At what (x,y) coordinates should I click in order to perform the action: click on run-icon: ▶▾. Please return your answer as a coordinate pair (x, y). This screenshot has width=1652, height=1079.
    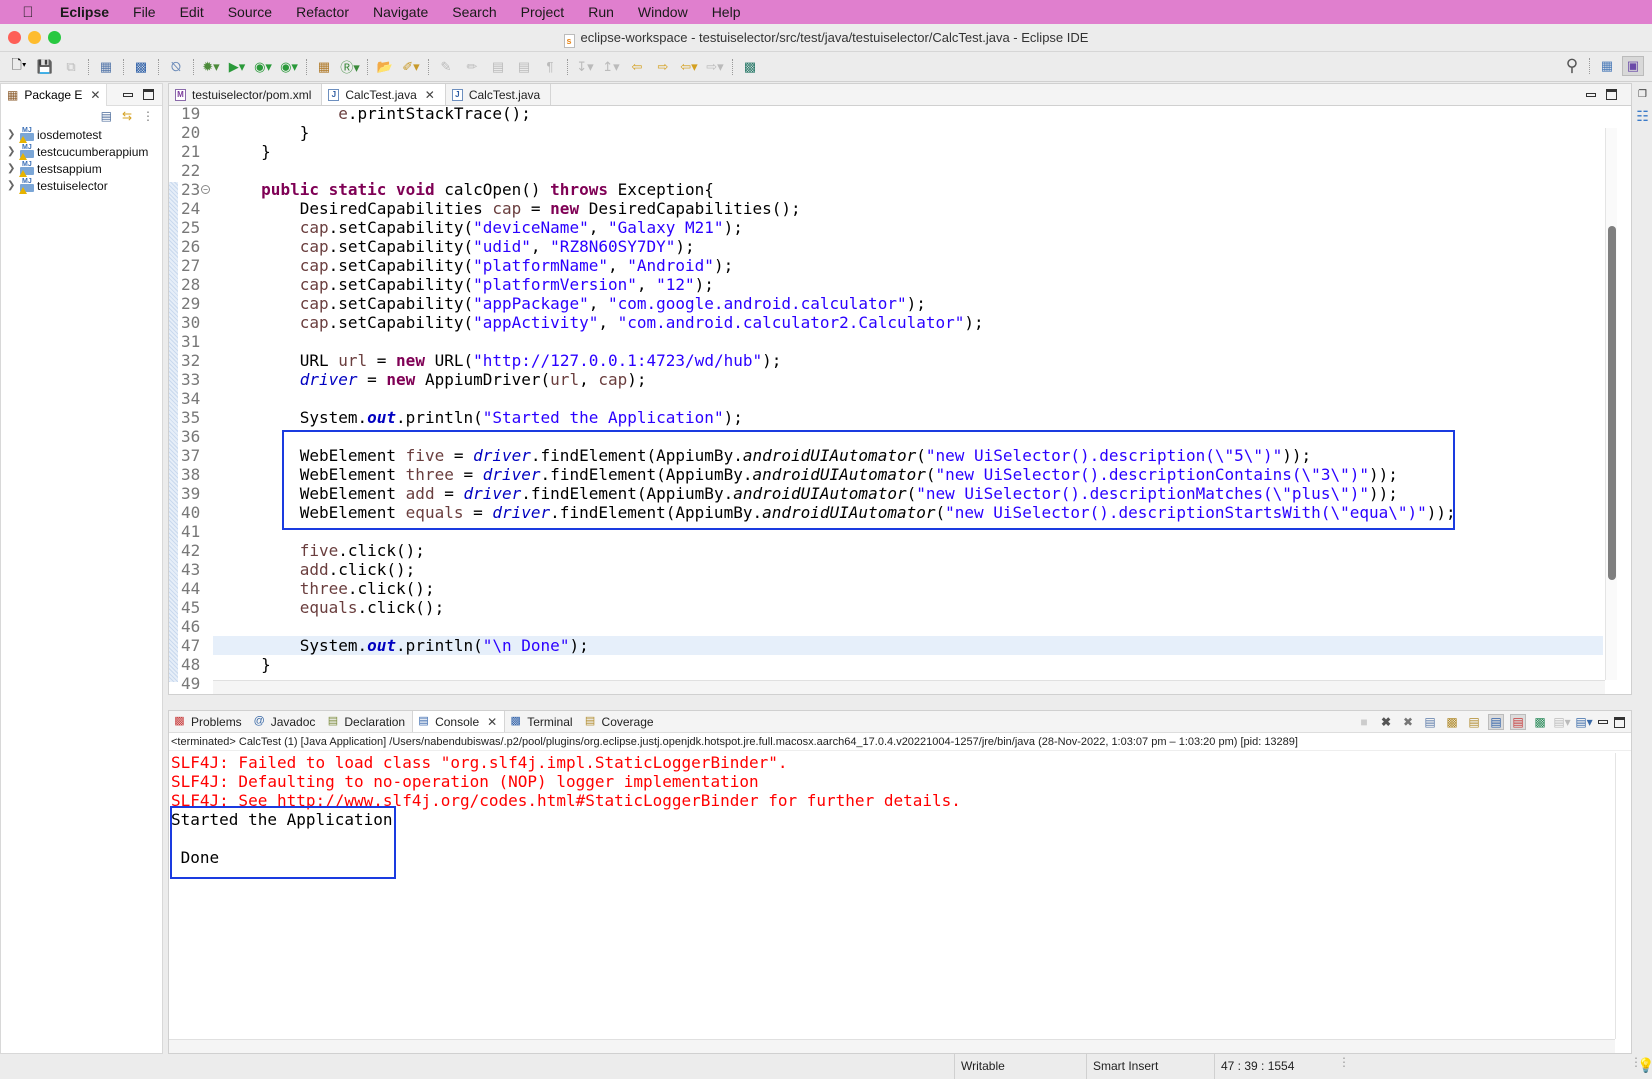
    Looking at the image, I should click on (237, 67).